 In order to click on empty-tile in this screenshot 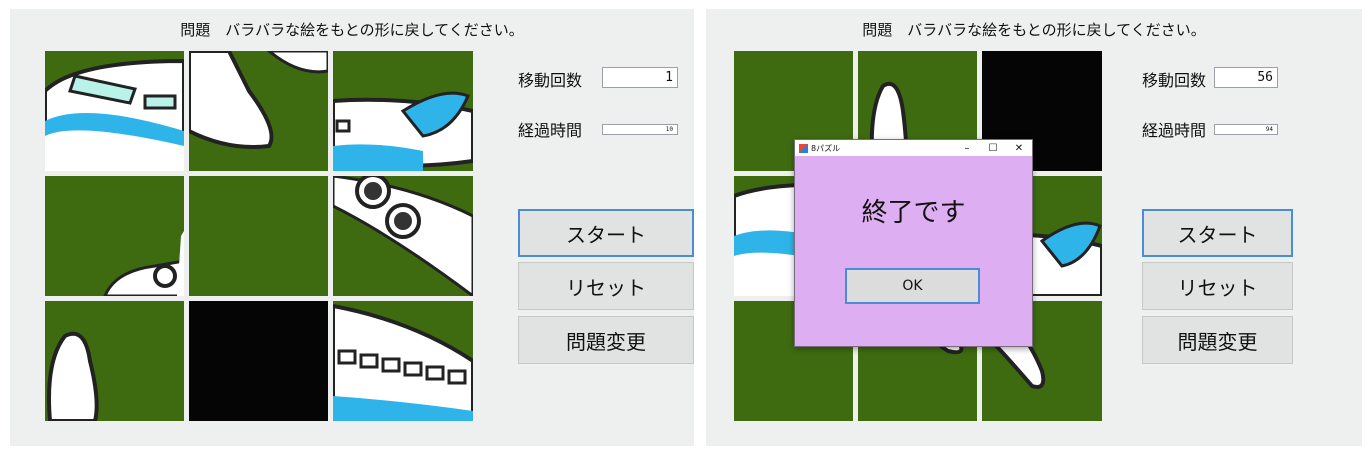, I will do `click(258, 361)`.